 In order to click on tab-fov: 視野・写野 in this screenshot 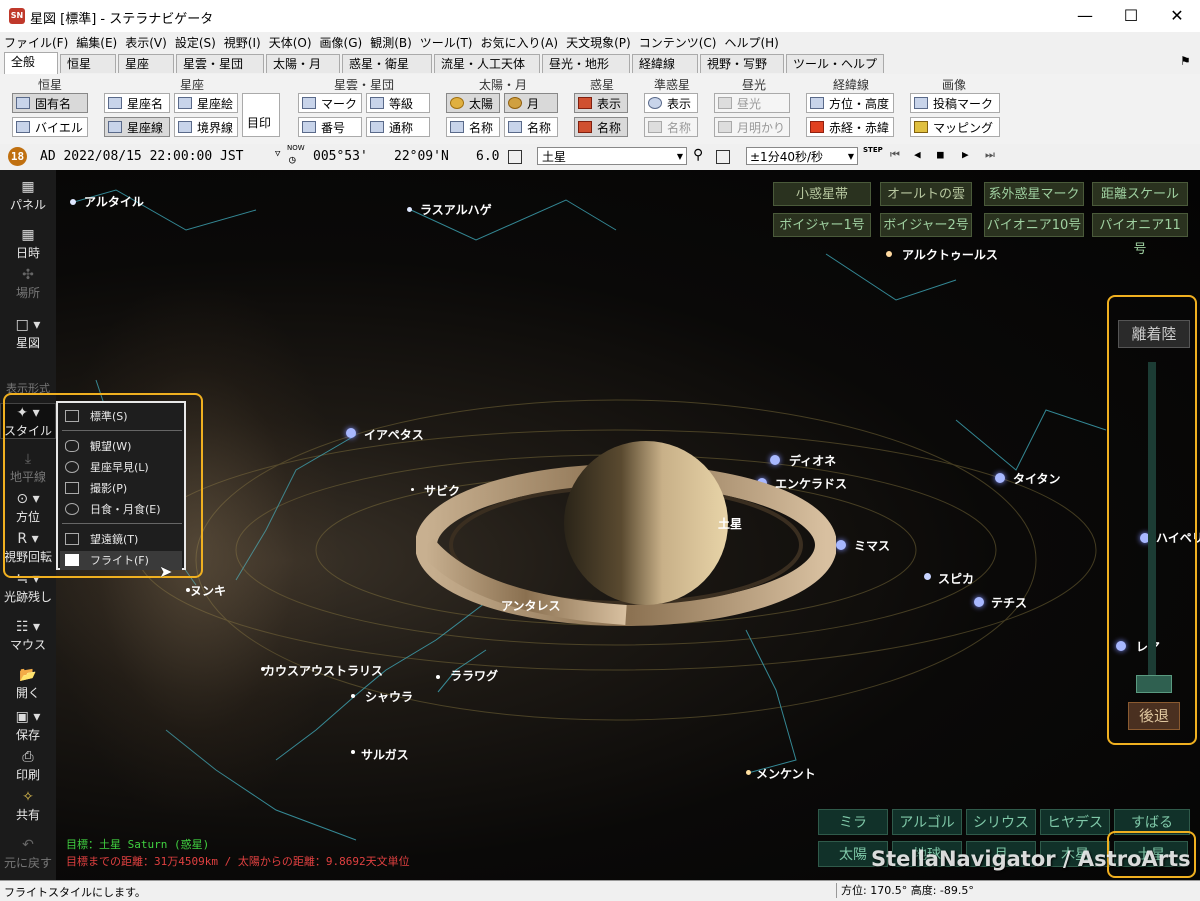, I will do `click(742, 63)`.